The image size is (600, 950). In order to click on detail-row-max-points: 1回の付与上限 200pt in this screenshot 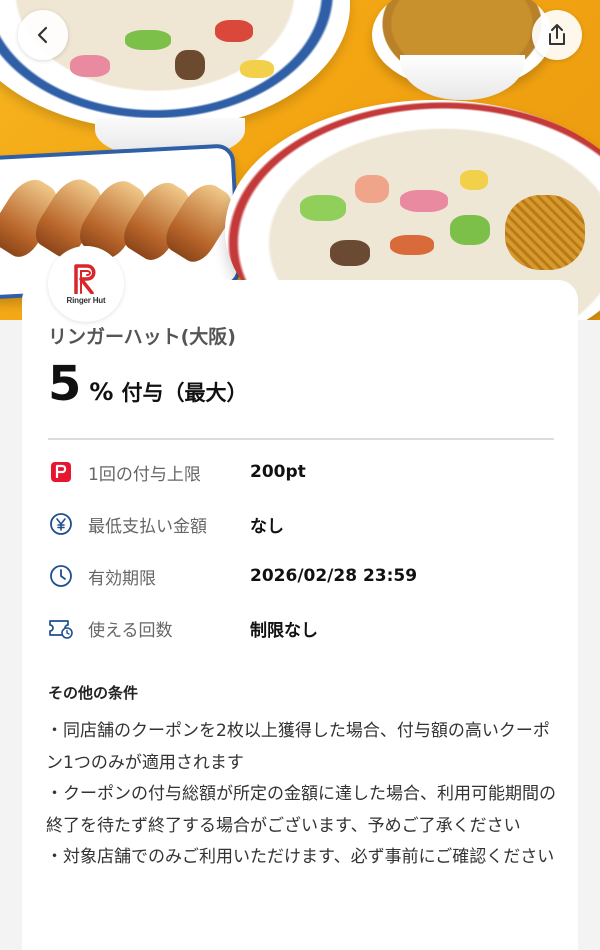, I will do `click(301, 472)`.